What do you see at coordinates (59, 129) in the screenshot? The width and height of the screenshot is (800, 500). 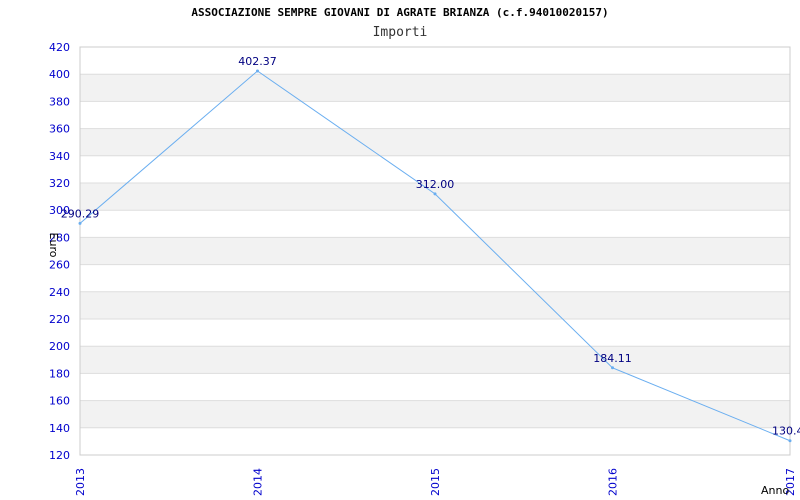 I see `y-tick-label: 360` at bounding box center [59, 129].